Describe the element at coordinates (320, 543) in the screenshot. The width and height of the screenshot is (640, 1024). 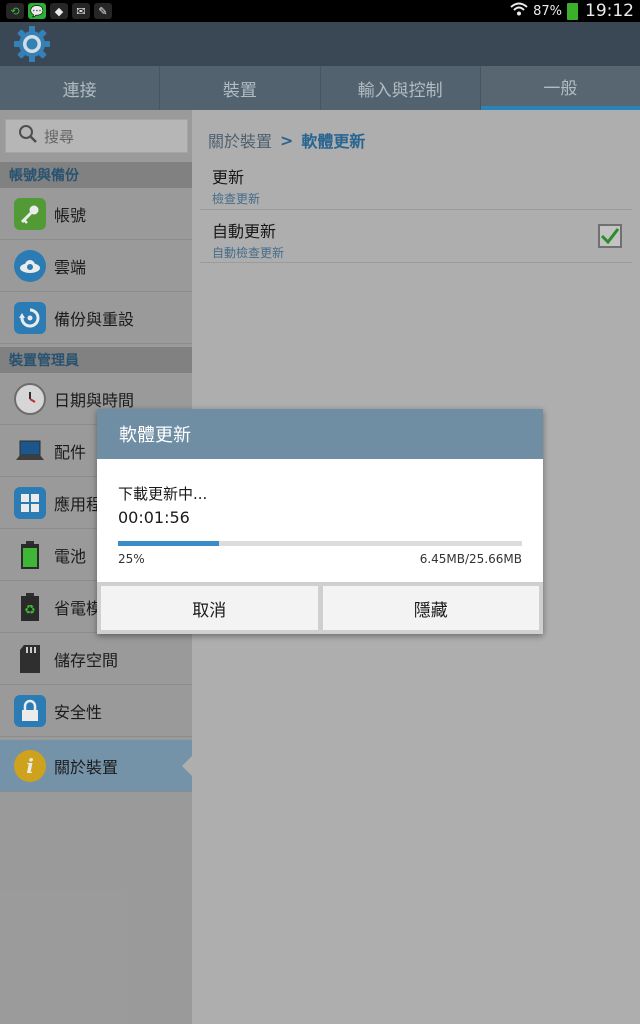
I see `download-progress-bar` at that location.